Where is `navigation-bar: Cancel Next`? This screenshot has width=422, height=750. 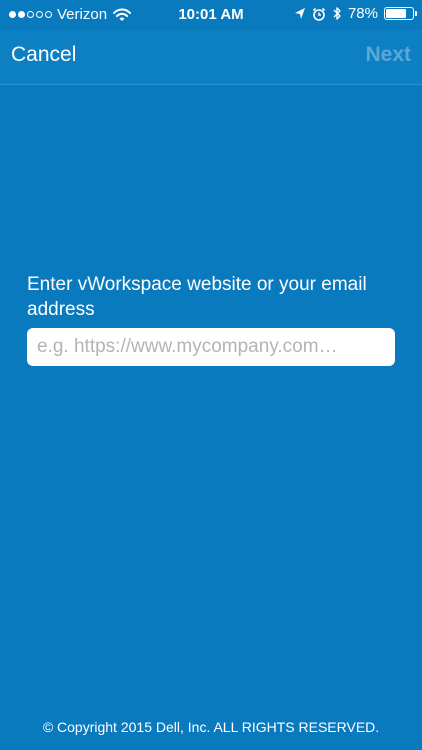 navigation-bar: Cancel Next is located at coordinates (211, 57).